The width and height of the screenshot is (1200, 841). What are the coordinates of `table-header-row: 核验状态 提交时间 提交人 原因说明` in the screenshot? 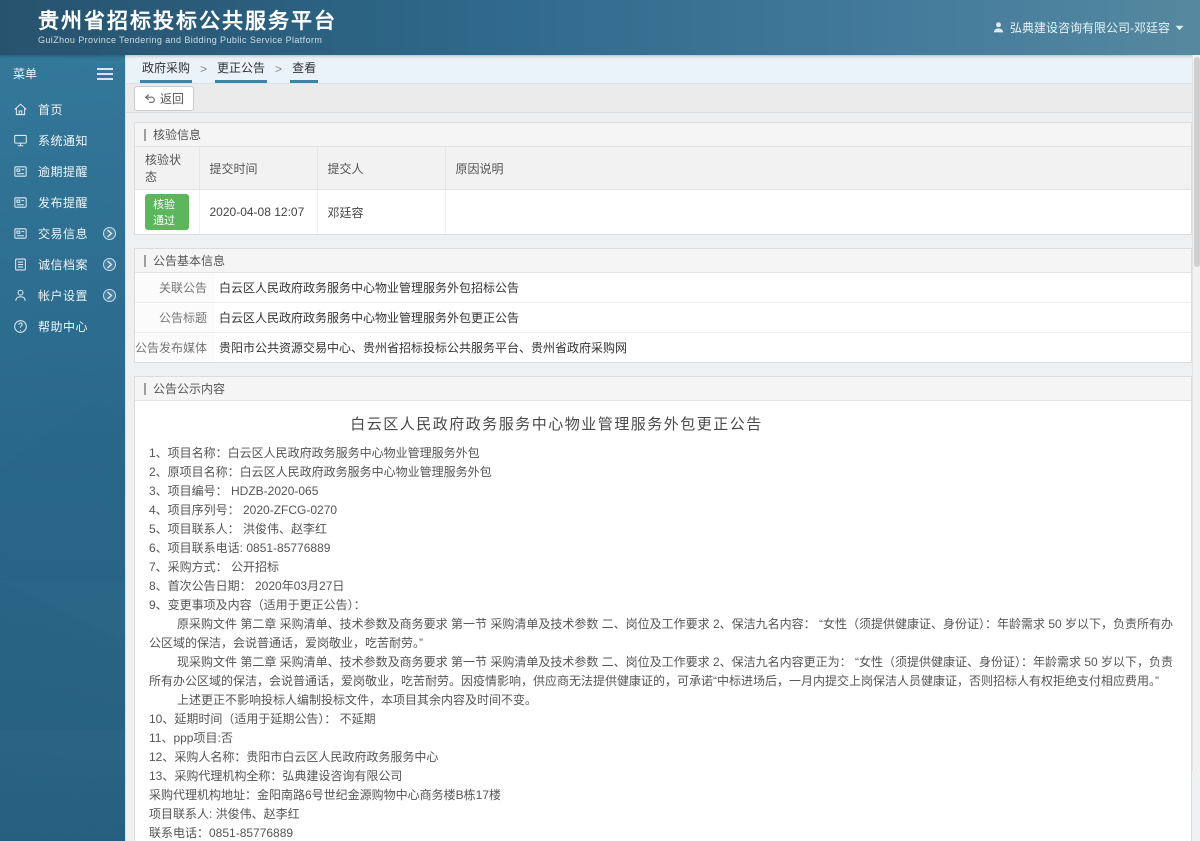 It's located at (663, 168).